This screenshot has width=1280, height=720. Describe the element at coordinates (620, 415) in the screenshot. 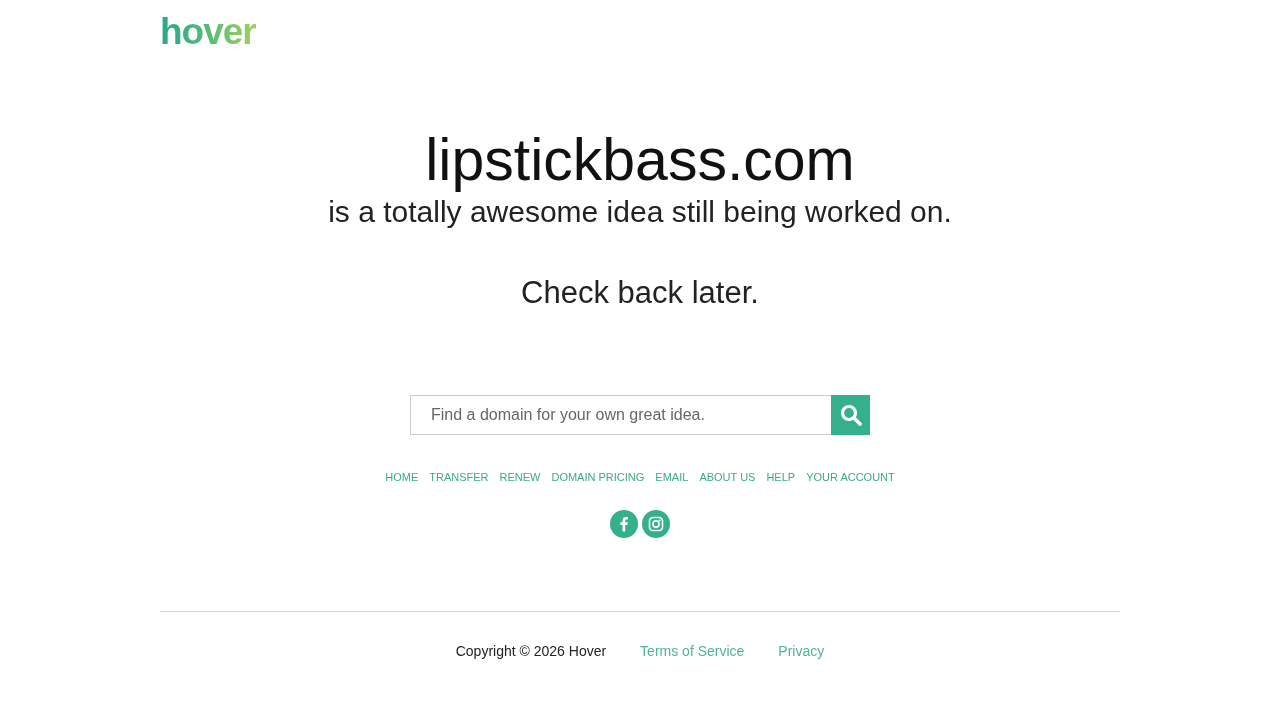

I see `domain-search-field: Find a domain for your own great idea.` at that location.